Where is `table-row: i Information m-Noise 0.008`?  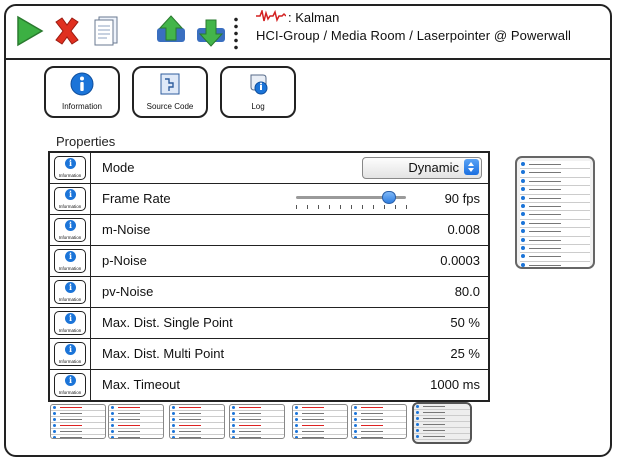 table-row: i Information m-Noise 0.008 is located at coordinates (269, 229).